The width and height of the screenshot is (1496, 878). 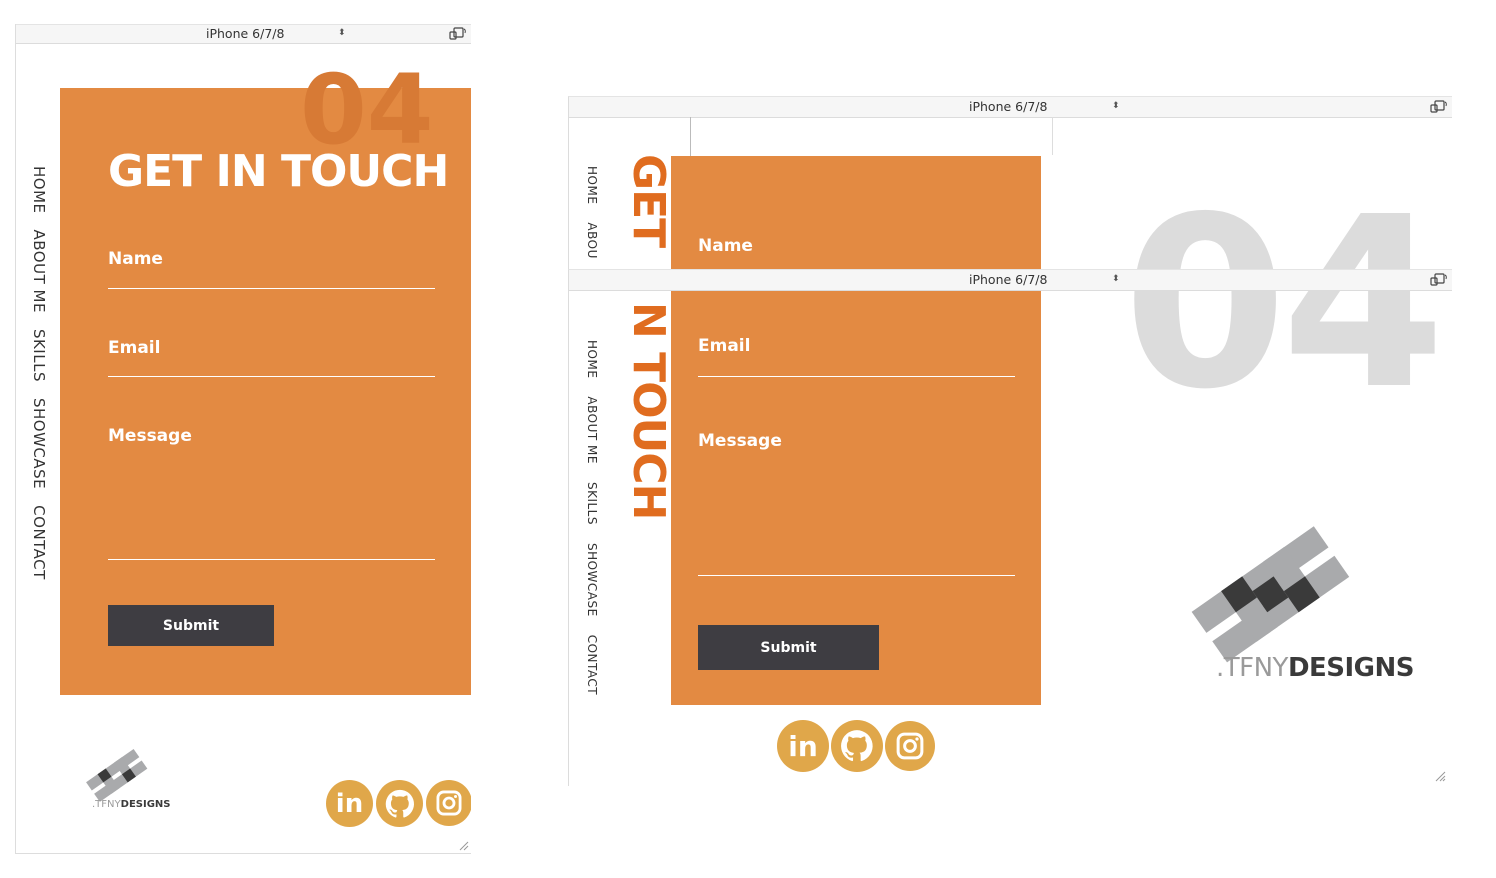 What do you see at coordinates (278, 171) in the screenshot?
I see `contact-title: GET IN TOUCH` at bounding box center [278, 171].